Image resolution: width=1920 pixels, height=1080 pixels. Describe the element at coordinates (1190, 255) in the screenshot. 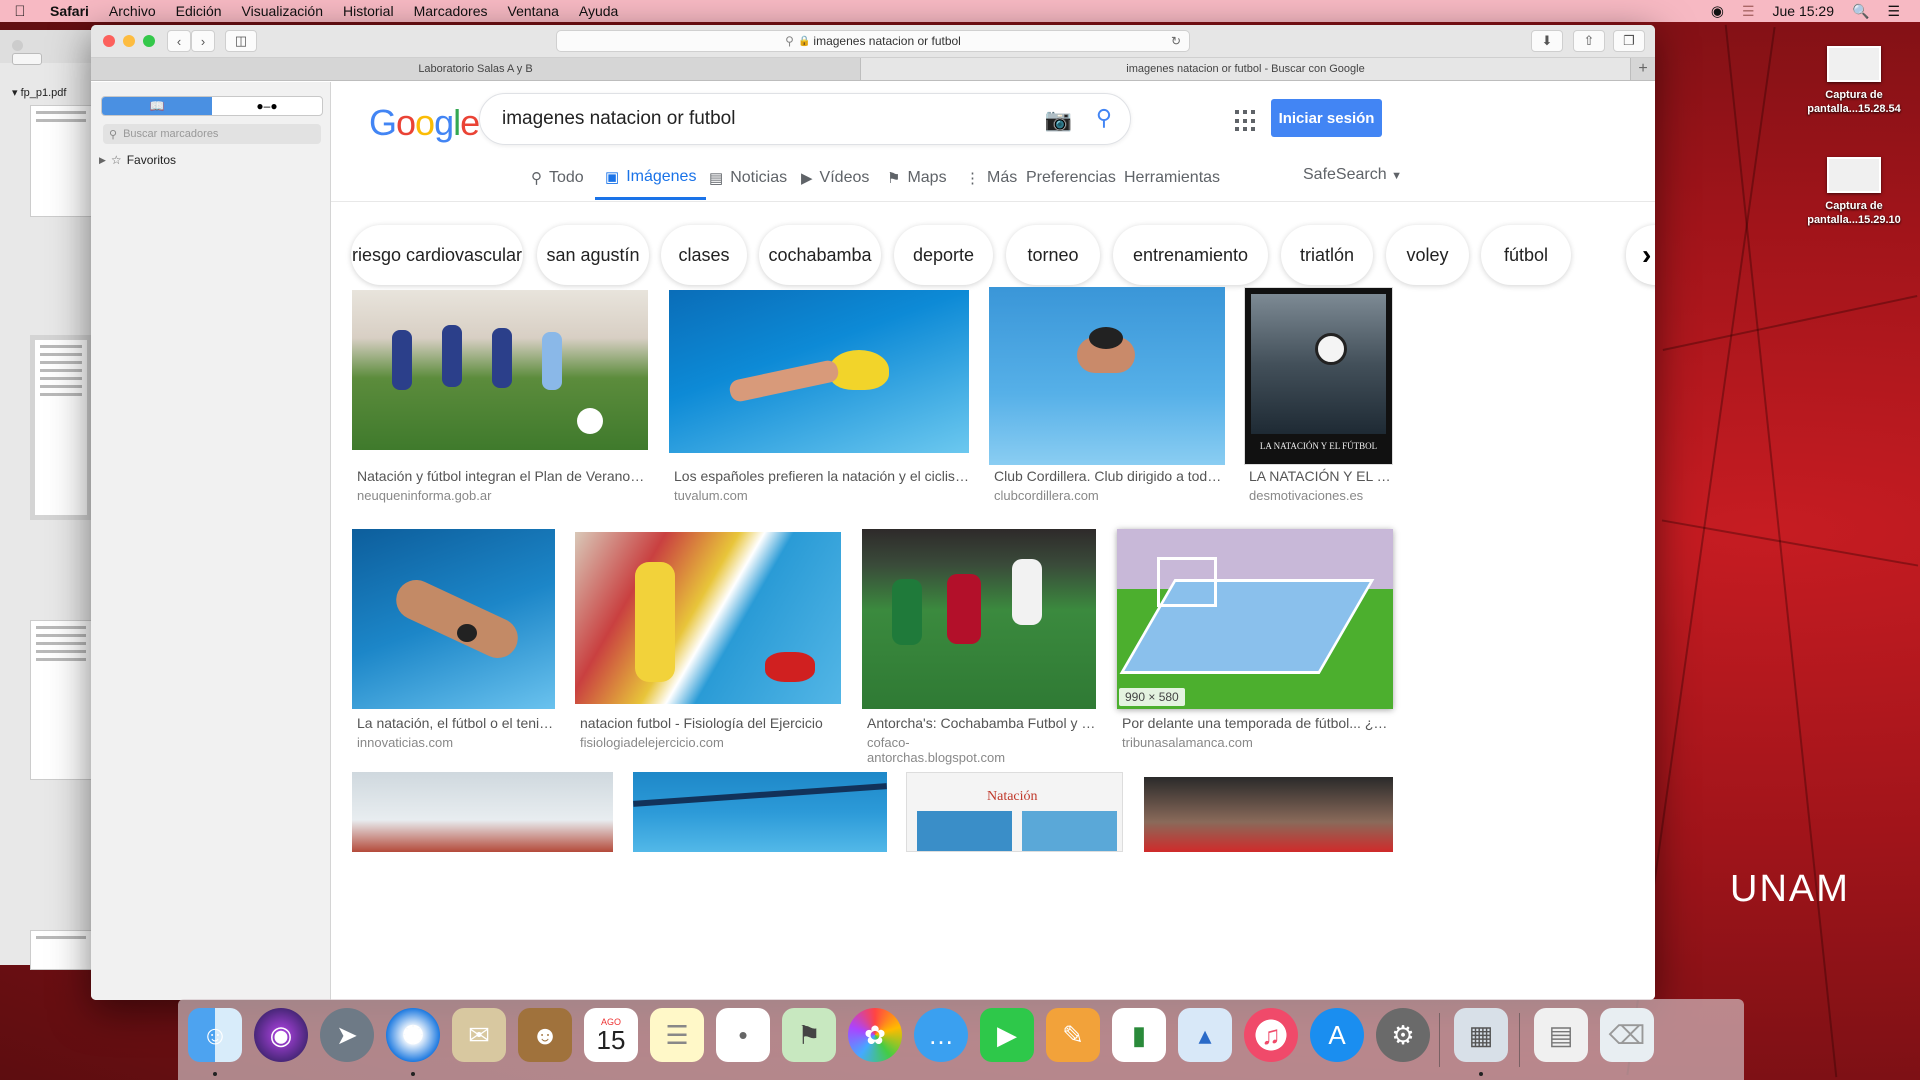

I see `chip: entrenamiento` at that location.